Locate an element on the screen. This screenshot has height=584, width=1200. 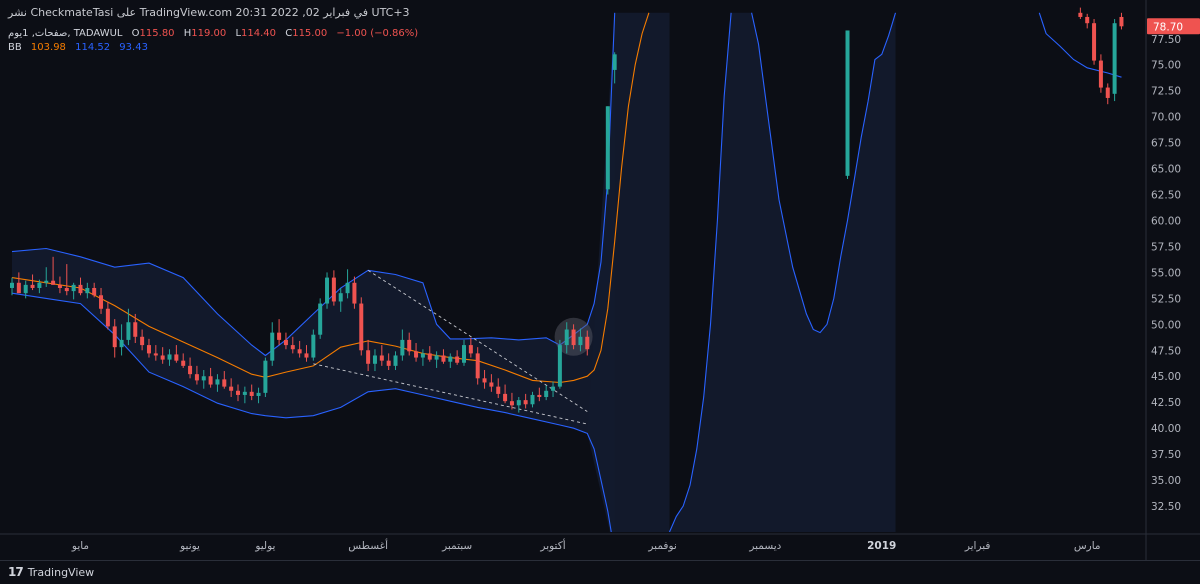
x-tick-label: نوفمبر is located at coordinates (661, 546).